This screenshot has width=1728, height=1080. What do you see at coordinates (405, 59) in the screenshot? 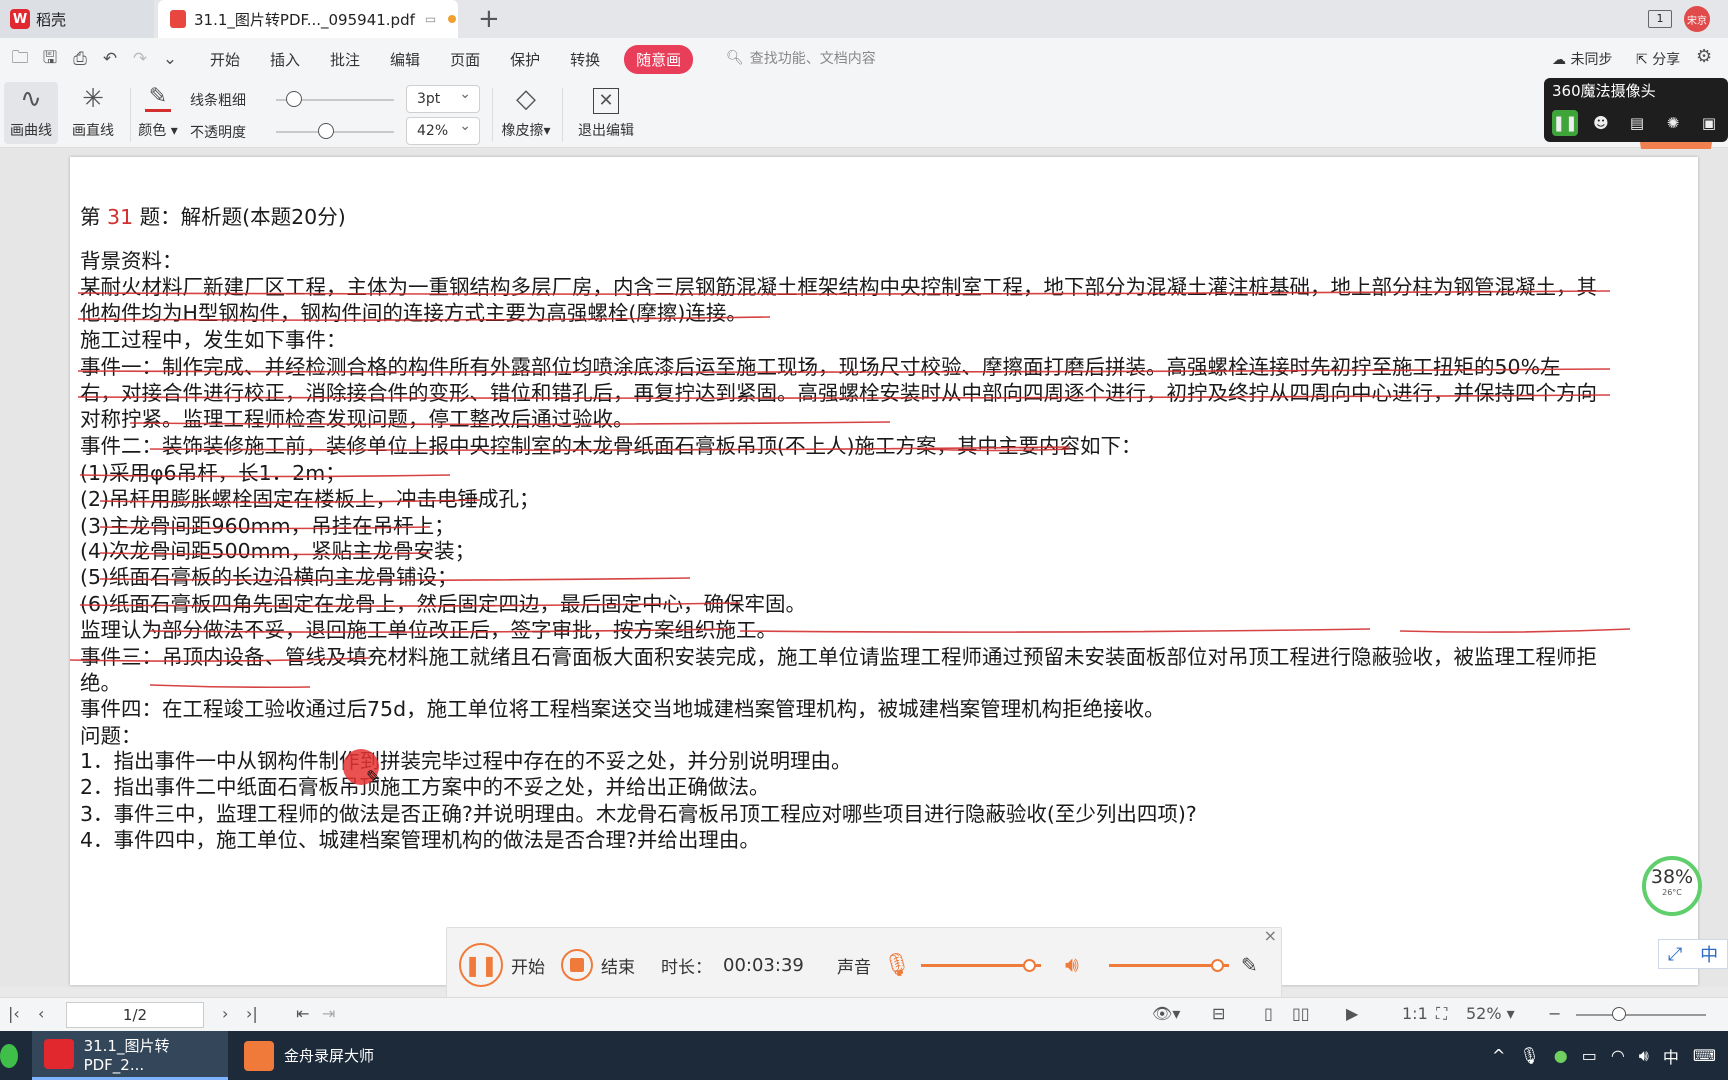
I see `menu-edit: 编辑` at bounding box center [405, 59].